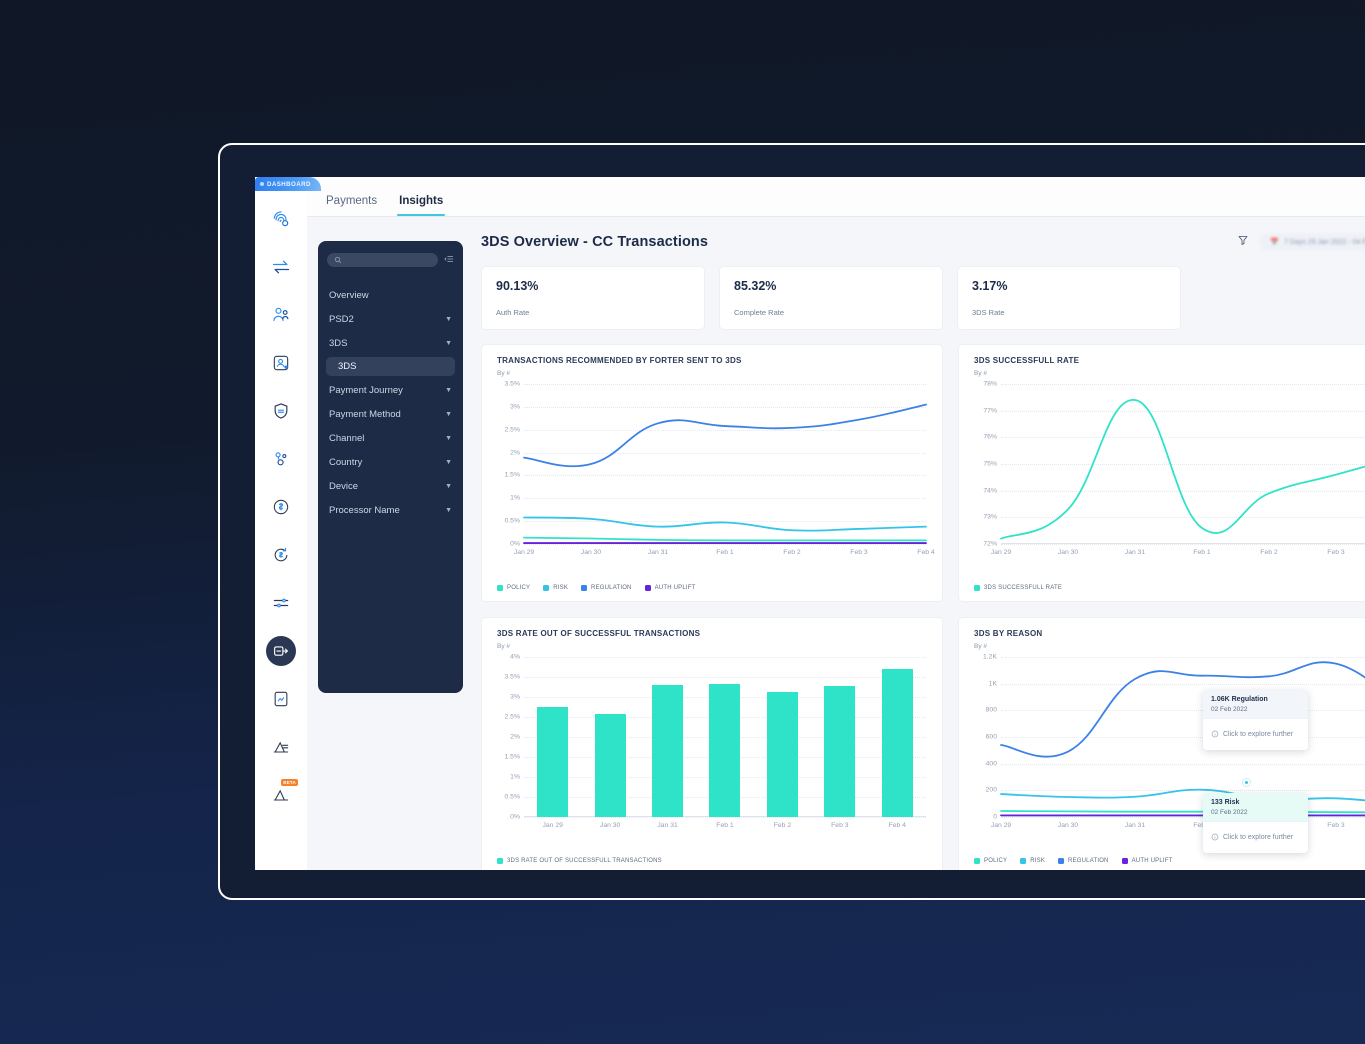  What do you see at coordinates (390, 319) in the screenshot?
I see `sidebar-item-psd2: PSD2 ▼` at bounding box center [390, 319].